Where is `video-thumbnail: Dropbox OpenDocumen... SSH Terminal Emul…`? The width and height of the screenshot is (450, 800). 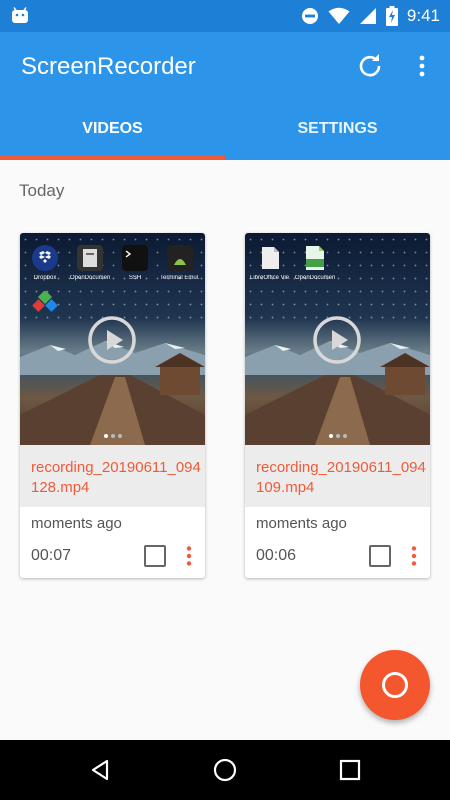 video-thumbnail: Dropbox OpenDocumen... SSH Terminal Emul… is located at coordinates (112, 339).